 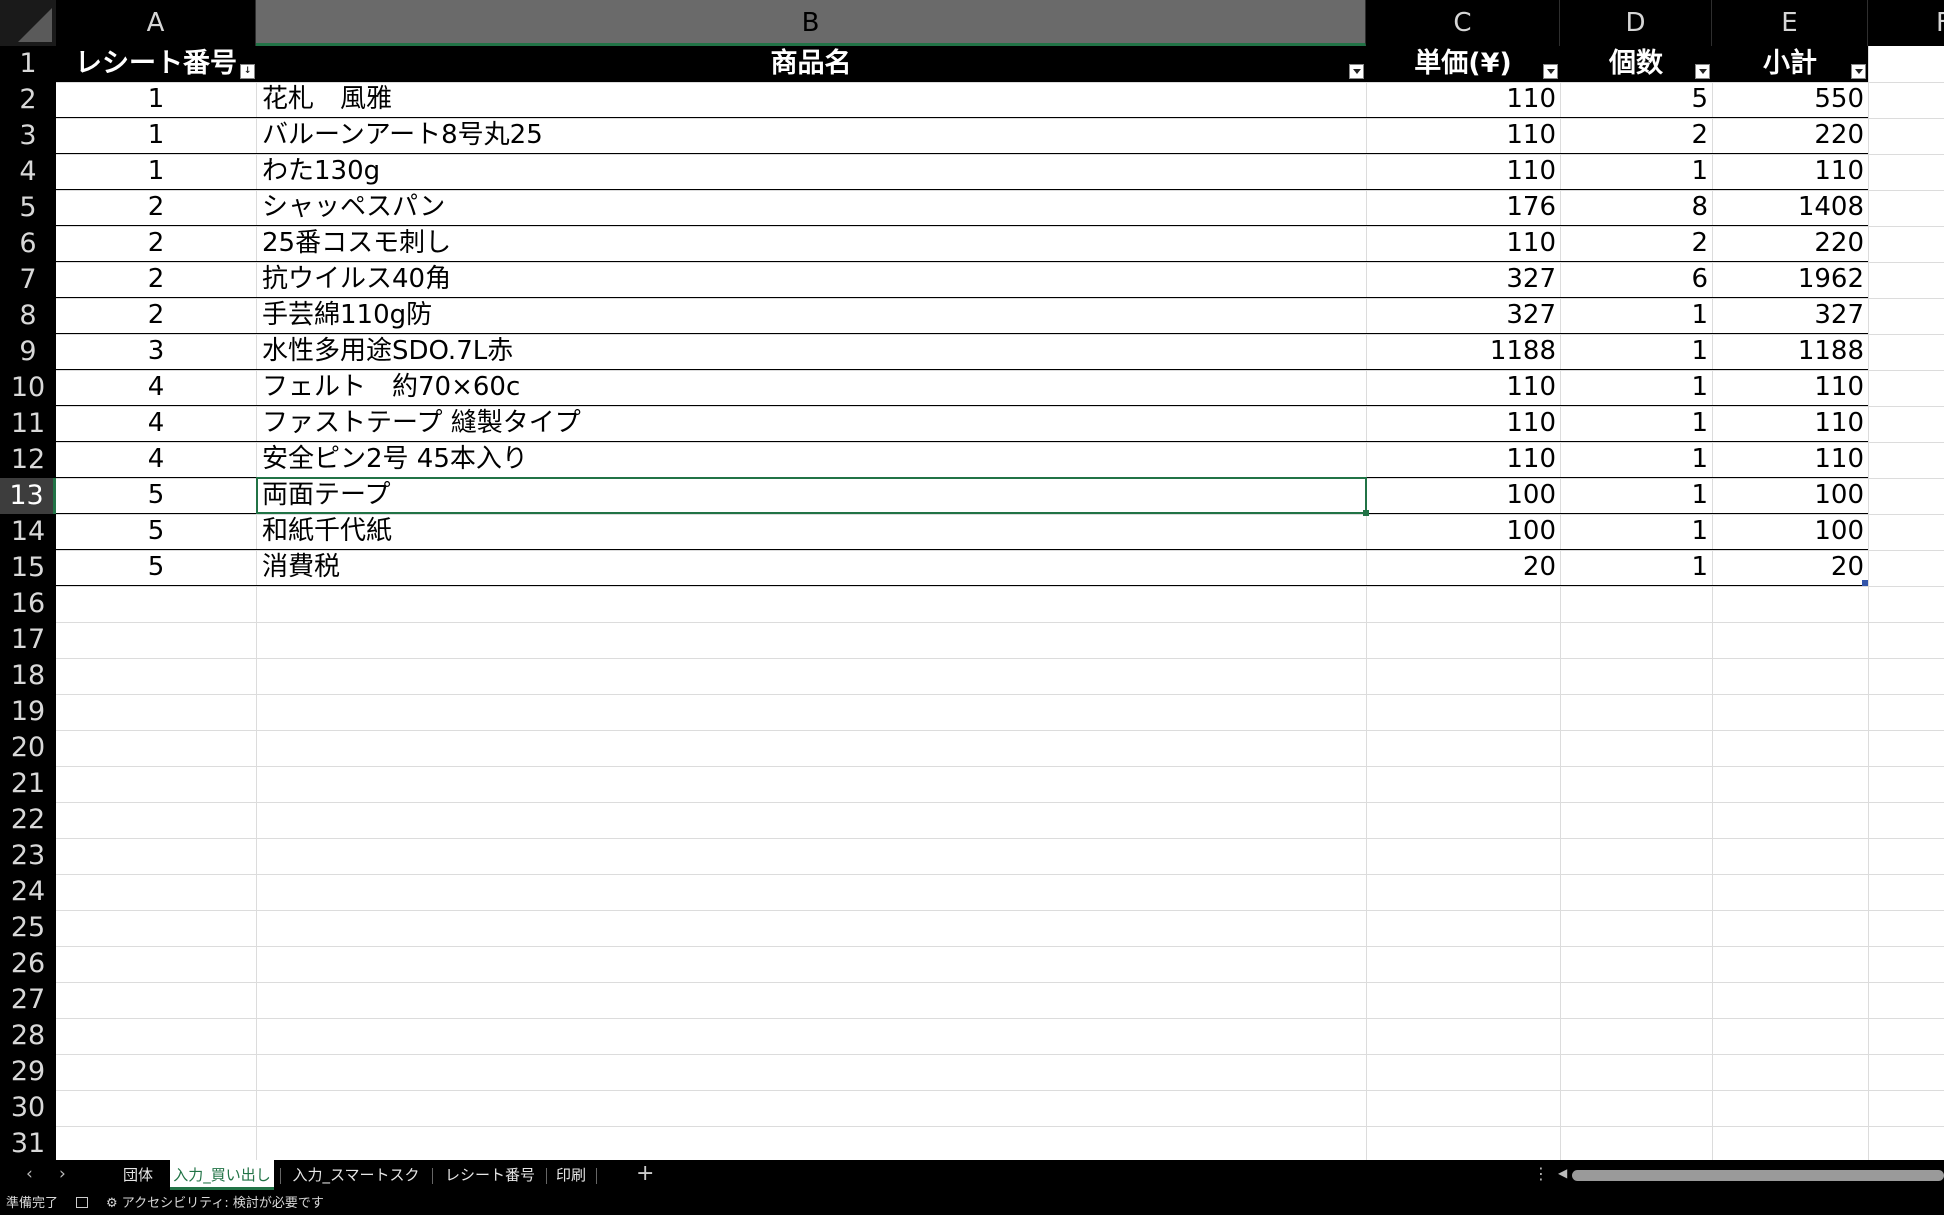 I want to click on cell-subtotal: 1962, so click(x=1790, y=280).